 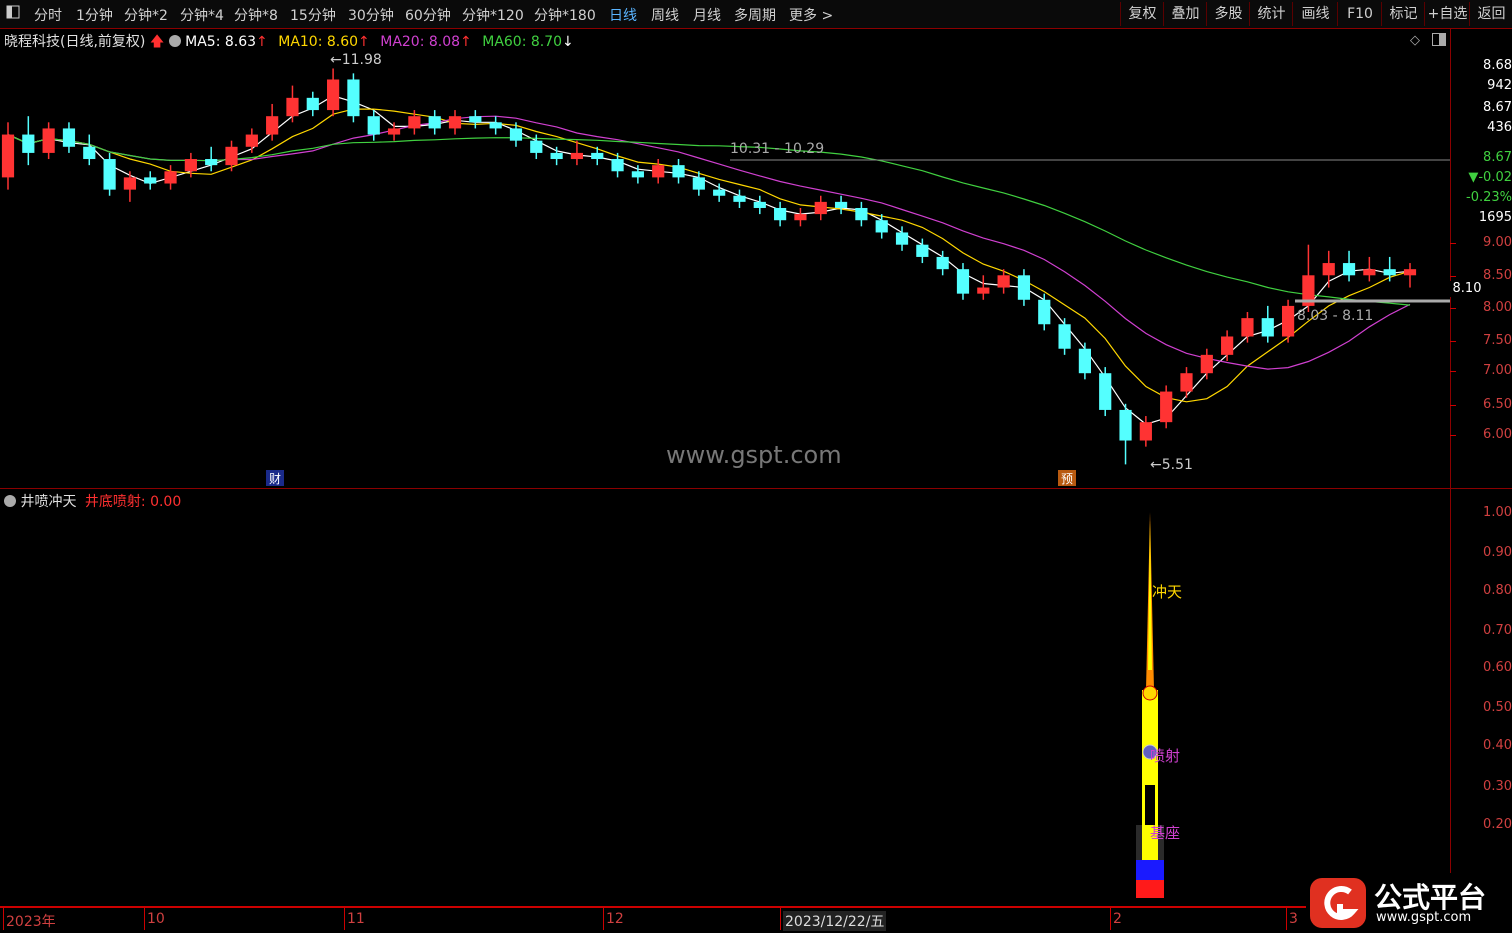 What do you see at coordinates (371, 15) in the screenshot?
I see `period-tab-6: 30分钟` at bounding box center [371, 15].